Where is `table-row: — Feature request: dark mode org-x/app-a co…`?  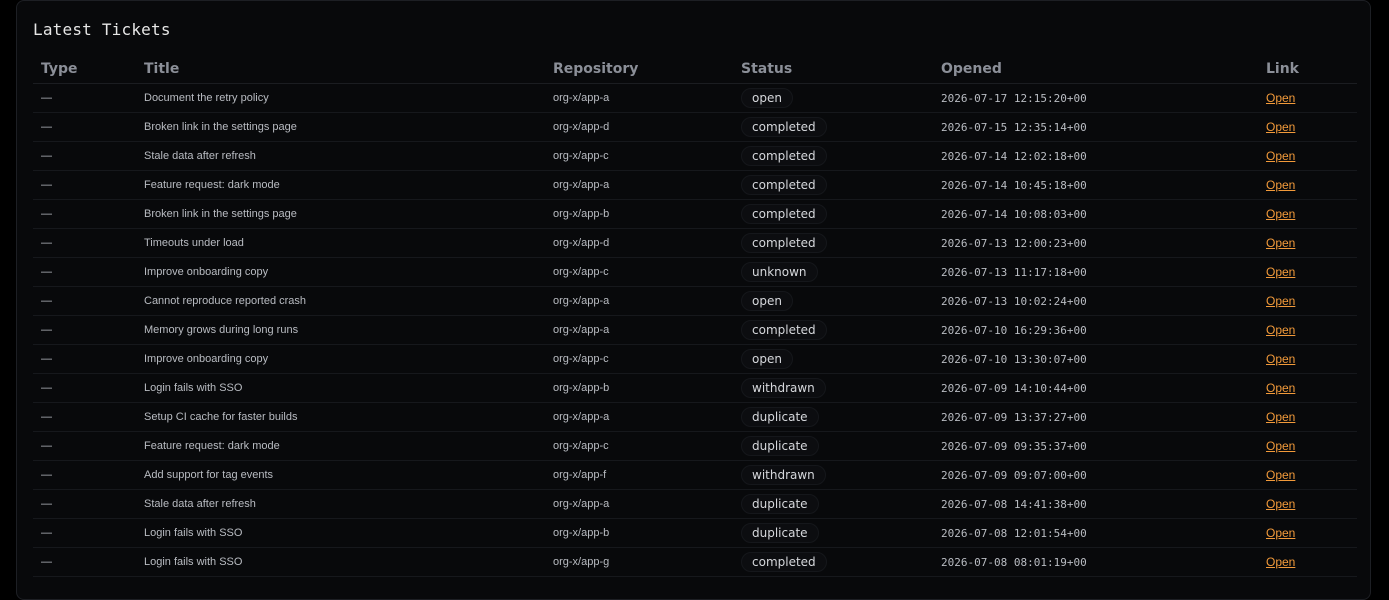 table-row: — Feature request: dark mode org-x/app-a co… is located at coordinates (695, 185).